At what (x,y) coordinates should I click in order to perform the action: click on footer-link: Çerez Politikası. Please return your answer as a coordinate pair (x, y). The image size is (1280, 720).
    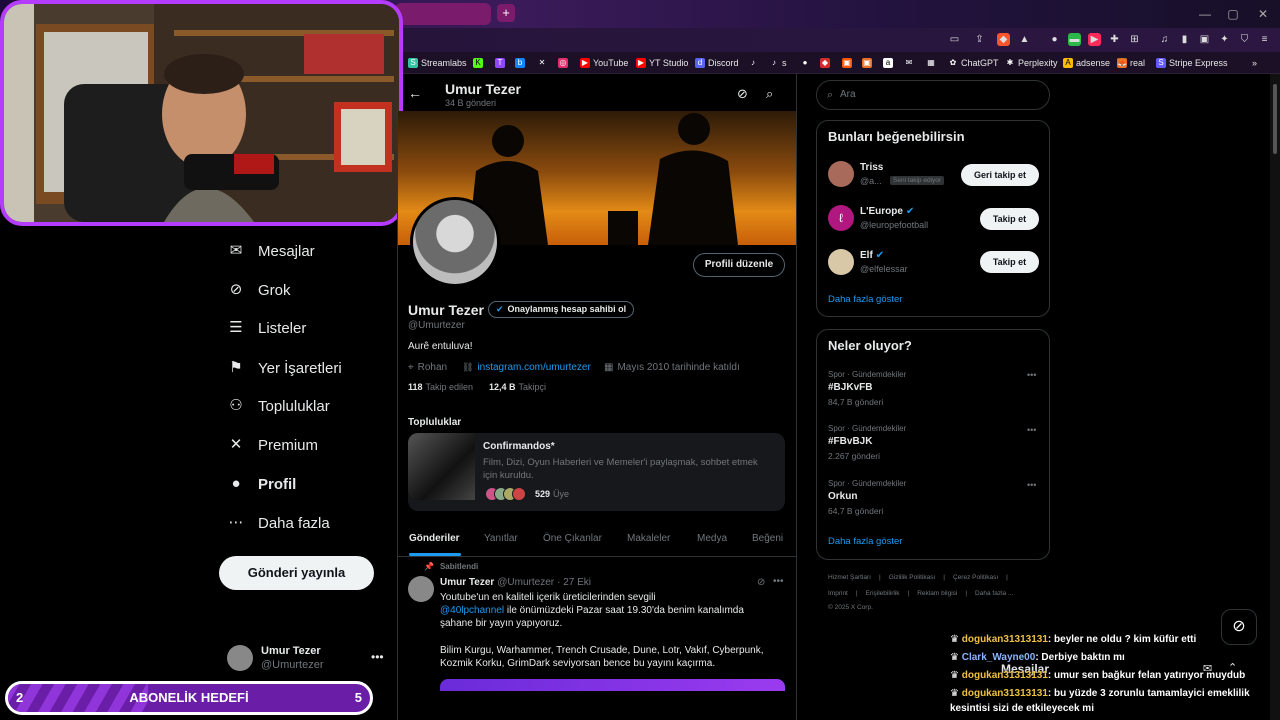
    Looking at the image, I should click on (975, 577).